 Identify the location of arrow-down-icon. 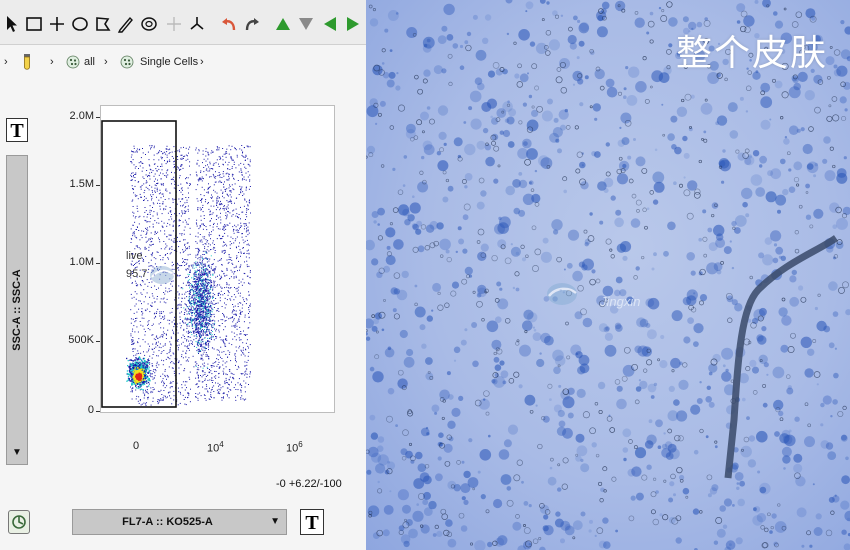
(306, 24).